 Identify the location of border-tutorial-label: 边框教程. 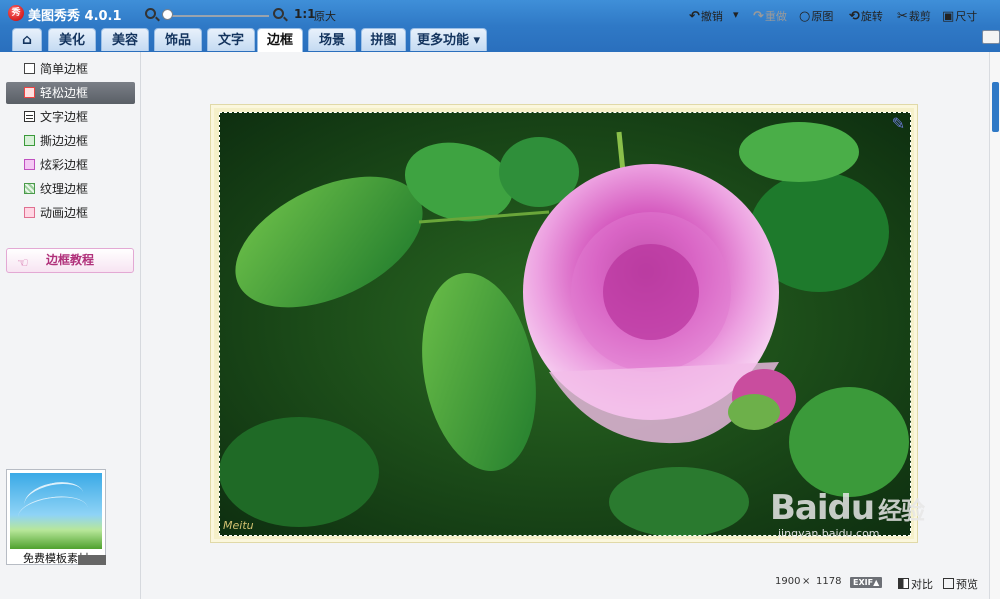
(69, 260).